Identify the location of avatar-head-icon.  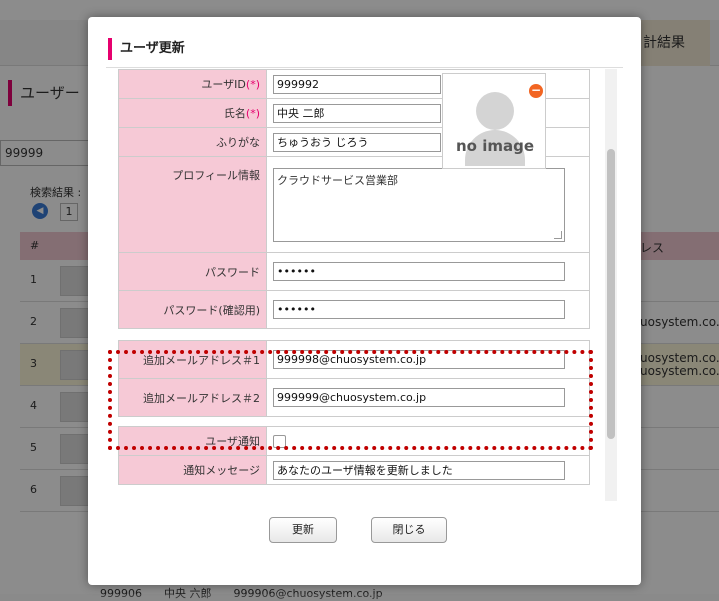
(495, 111).